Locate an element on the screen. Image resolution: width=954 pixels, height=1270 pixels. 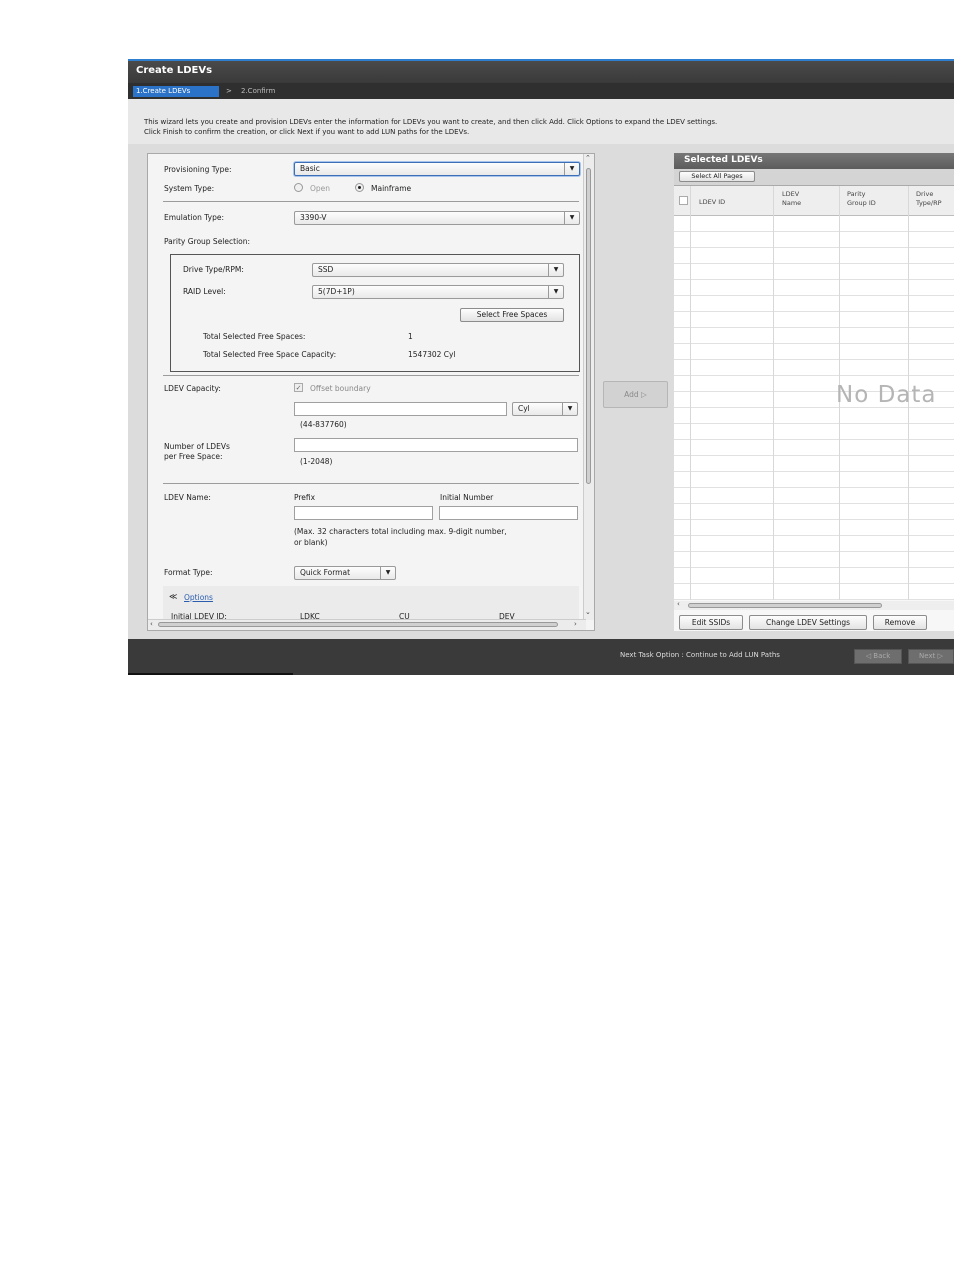
emulation-type-select: 3390-V ▼ is located at coordinates (437, 218).